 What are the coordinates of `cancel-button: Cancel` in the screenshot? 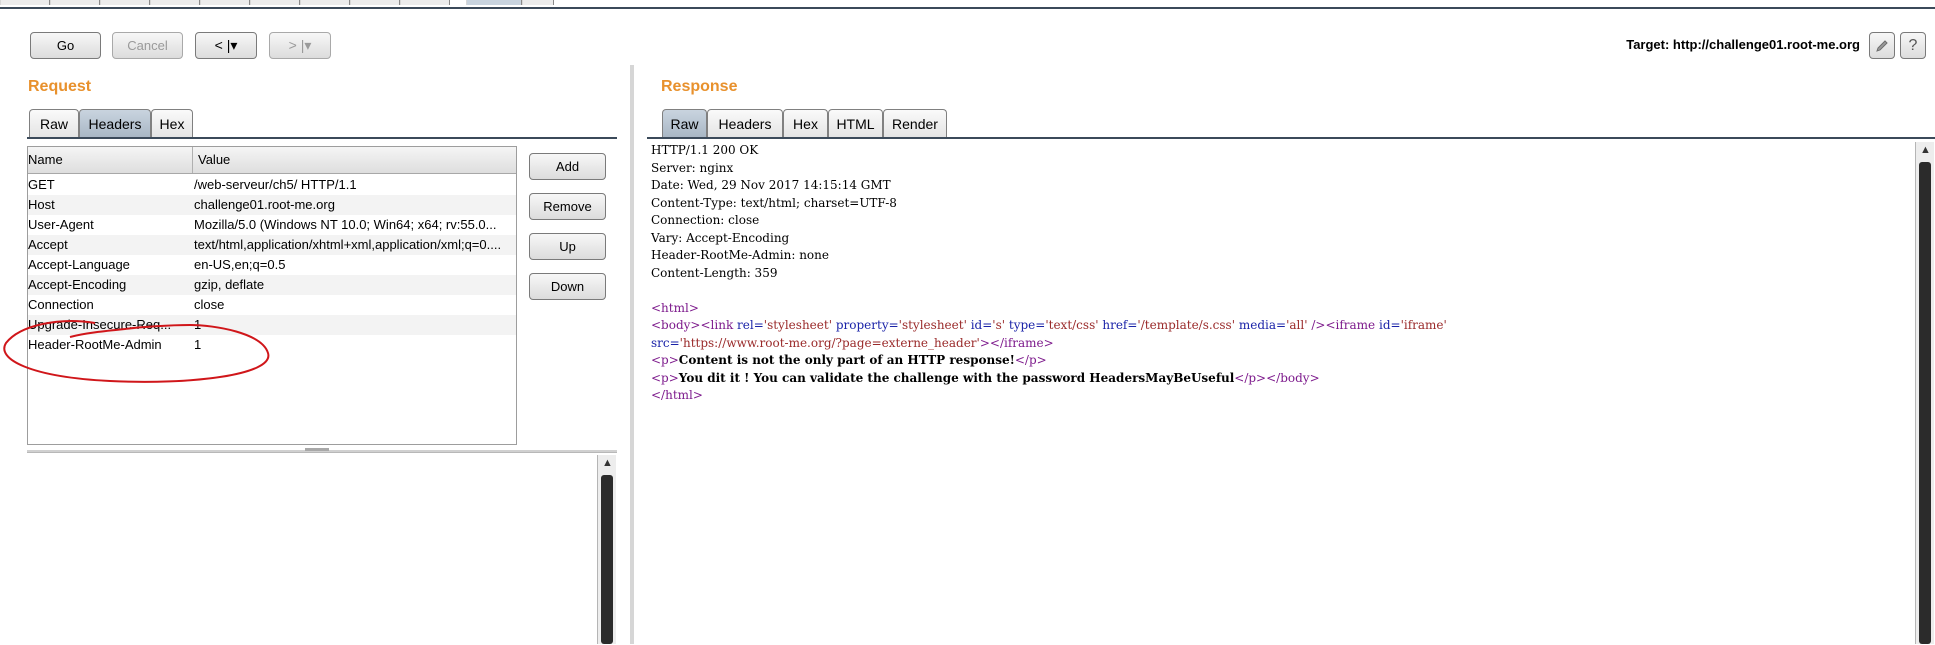 It's located at (147, 45).